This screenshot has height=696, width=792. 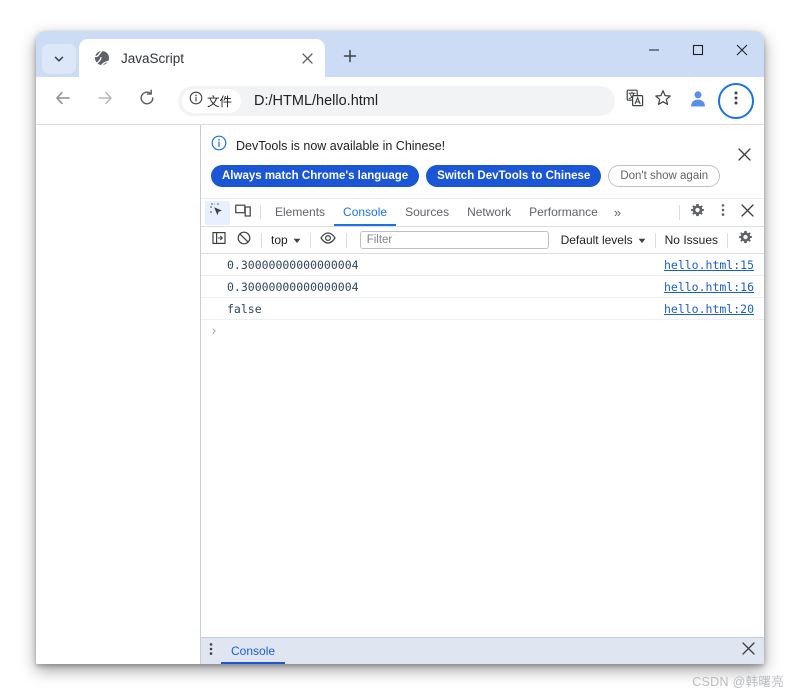 I want to click on browser-menu-button, so click(x=736, y=100).